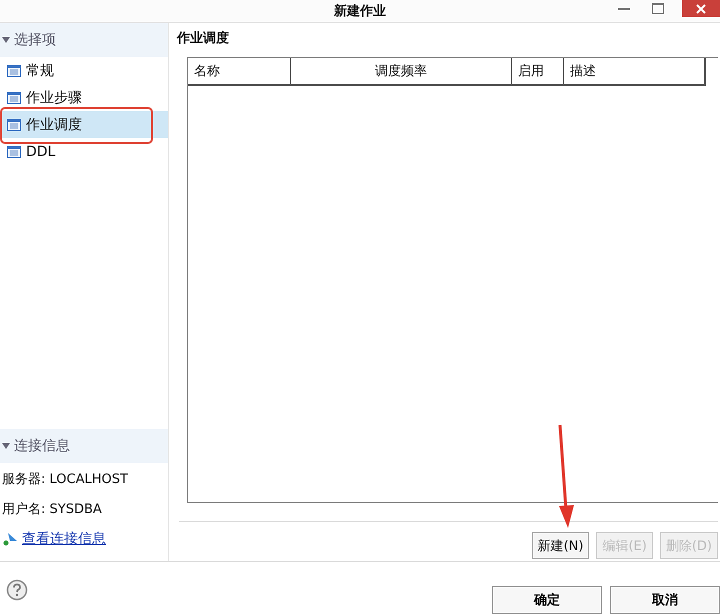 The height and width of the screenshot is (616, 720). What do you see at coordinates (52, 509) in the screenshot?
I see `info-text: 用户名: SYSDBA` at bounding box center [52, 509].